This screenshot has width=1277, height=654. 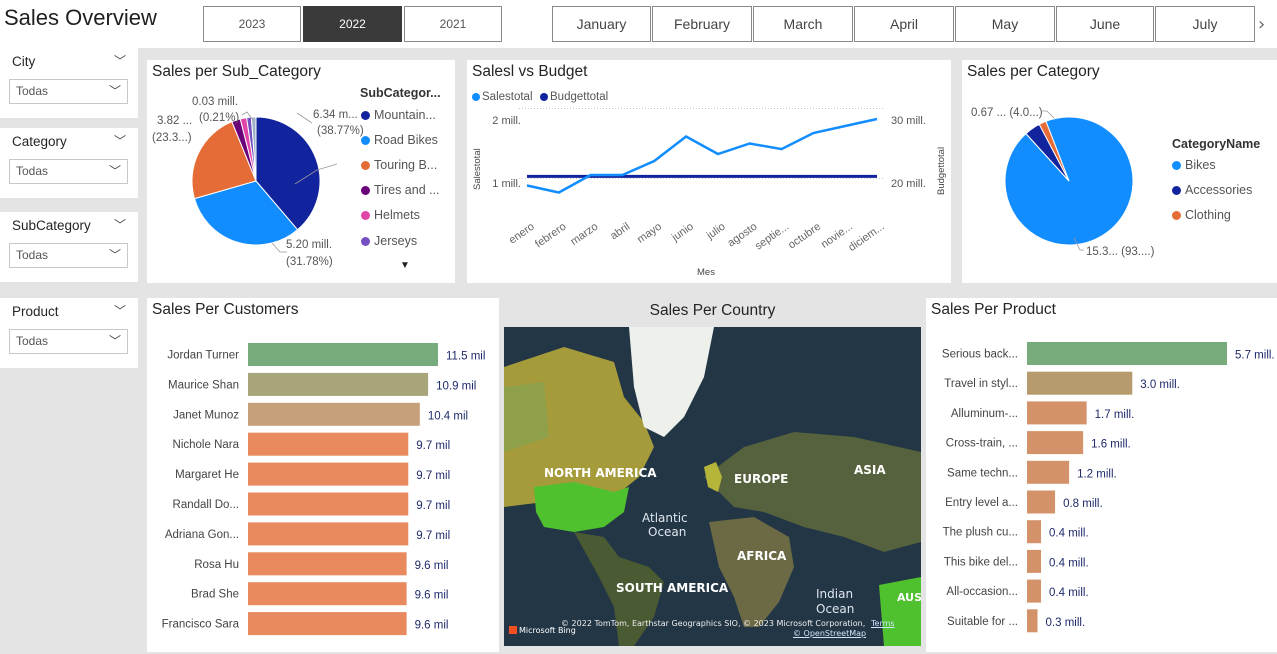 What do you see at coordinates (712, 310) in the screenshot?
I see `visual-title: Sales Per Country` at bounding box center [712, 310].